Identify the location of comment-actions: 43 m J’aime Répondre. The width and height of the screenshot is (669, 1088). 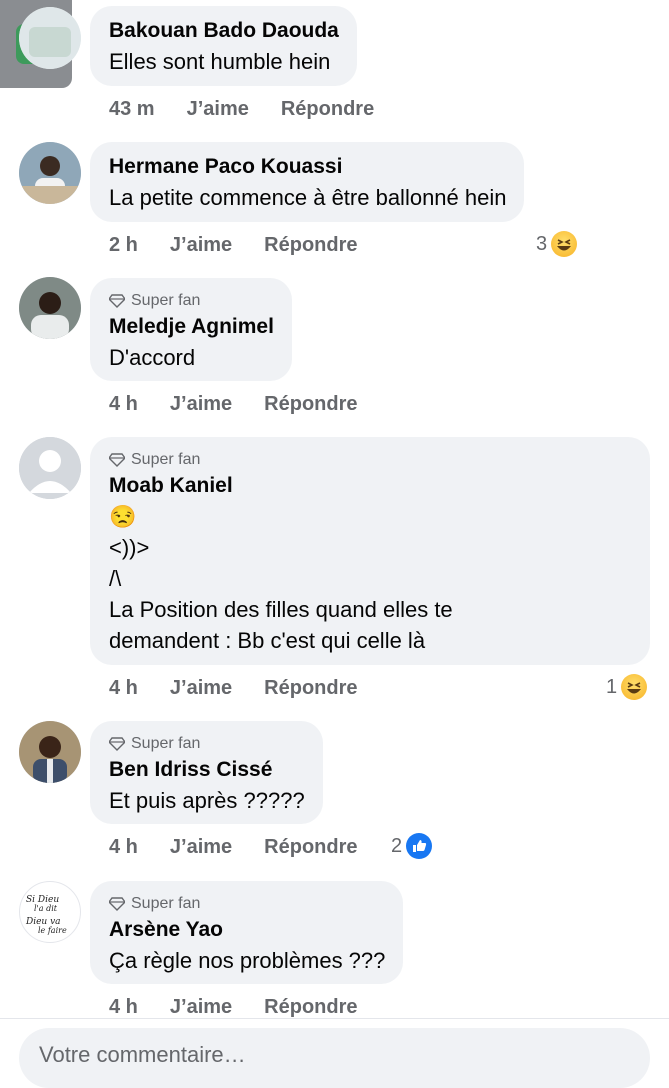
(241, 109).